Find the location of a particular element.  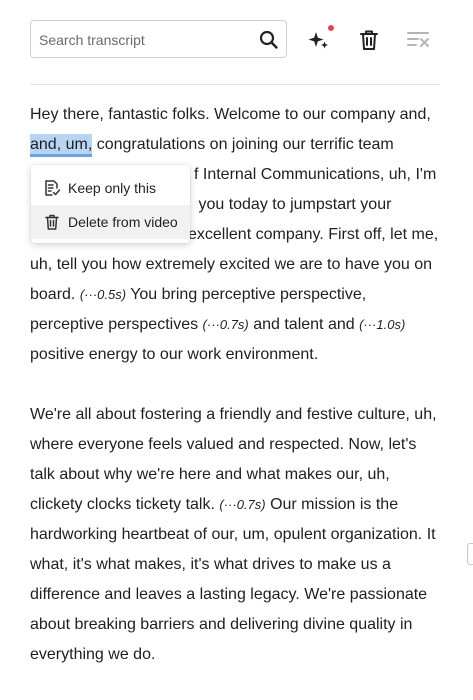

notification-dot is located at coordinates (331, 28).